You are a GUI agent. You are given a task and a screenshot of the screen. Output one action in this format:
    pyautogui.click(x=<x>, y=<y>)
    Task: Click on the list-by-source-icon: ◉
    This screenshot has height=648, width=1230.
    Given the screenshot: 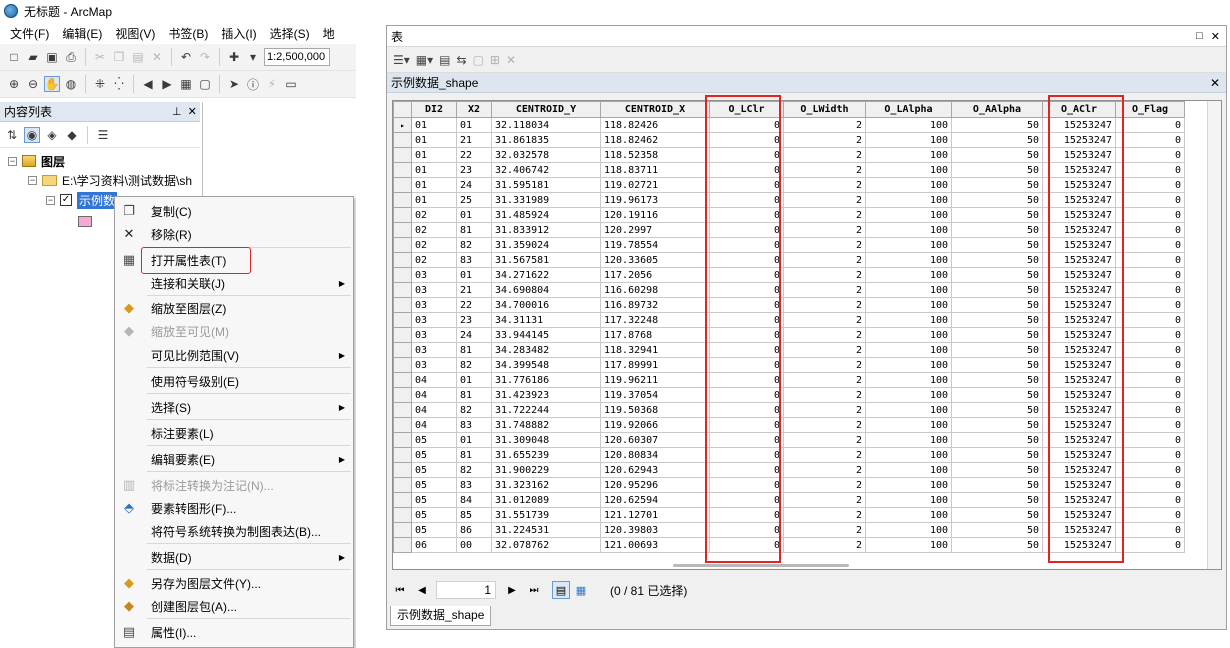 What is the action you would take?
    pyautogui.click(x=32, y=134)
    